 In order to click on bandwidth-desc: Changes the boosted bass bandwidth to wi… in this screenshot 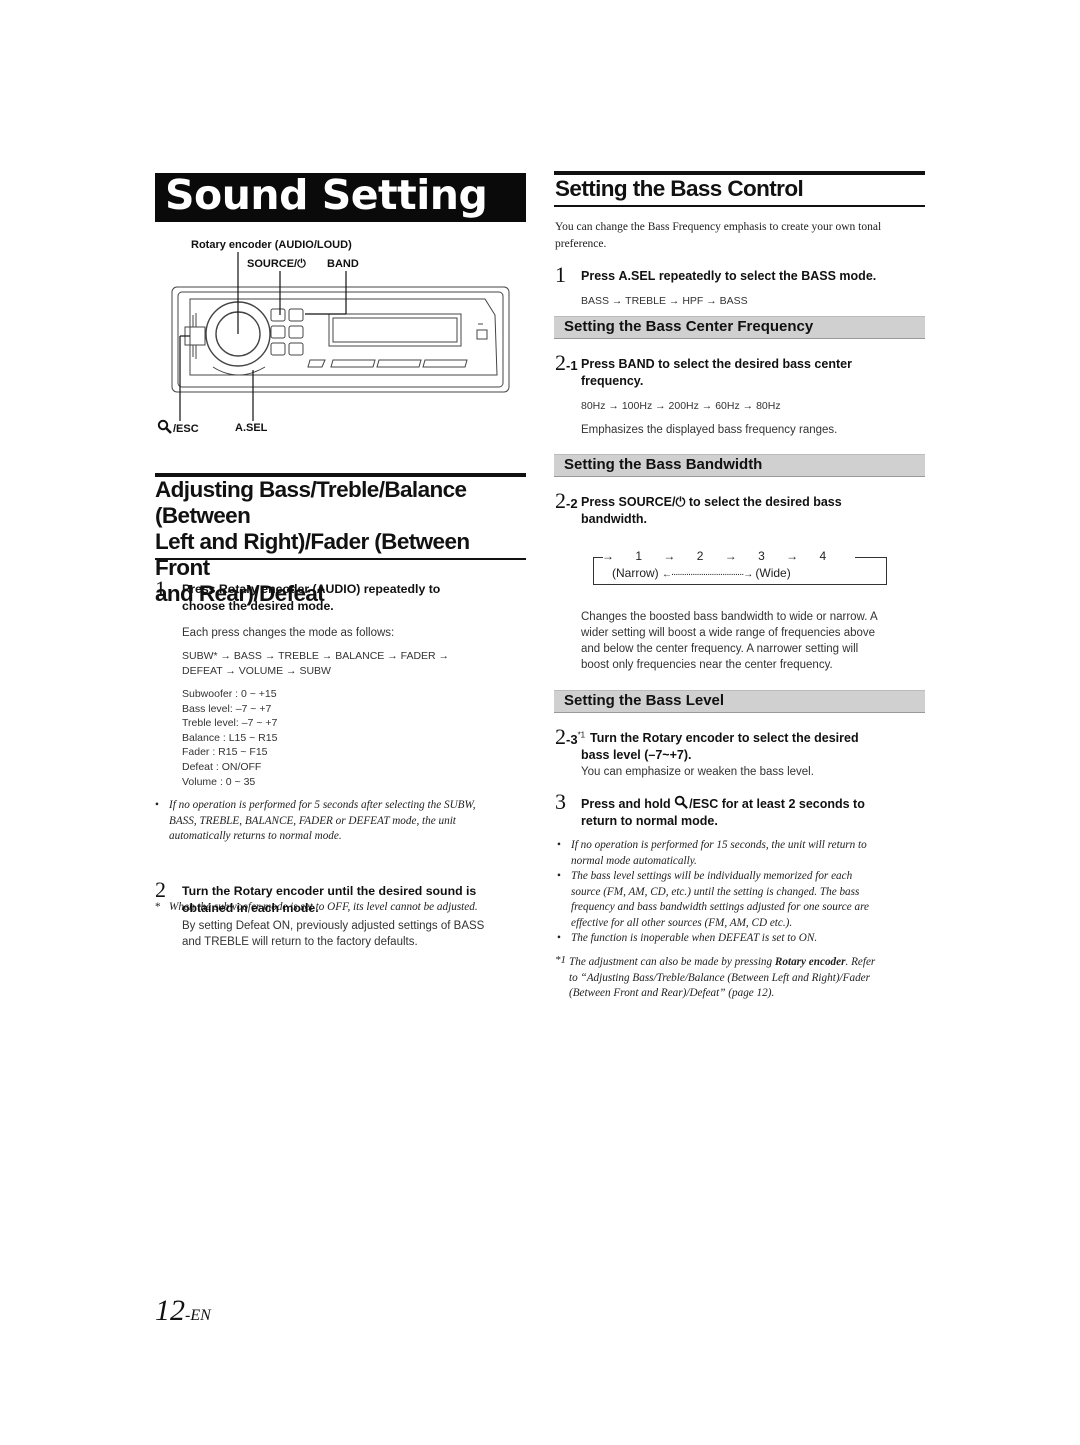, I will do `click(729, 641)`.